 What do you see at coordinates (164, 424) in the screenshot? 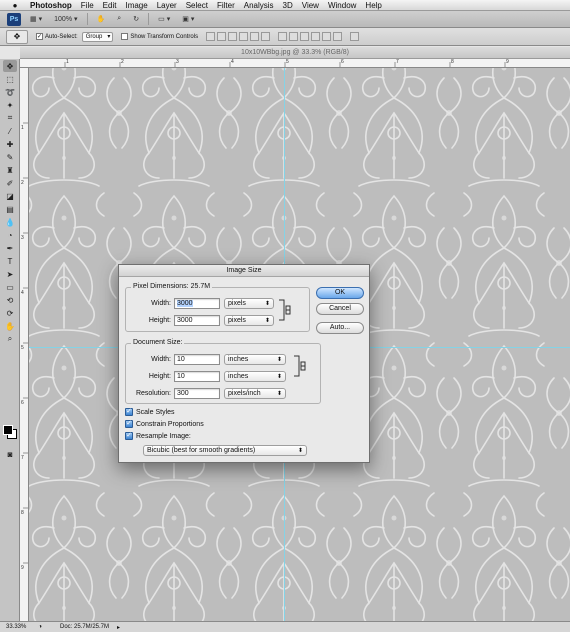
I see `constrain-proportions-checkbox: ✓ Constrain Proportions` at bounding box center [164, 424].